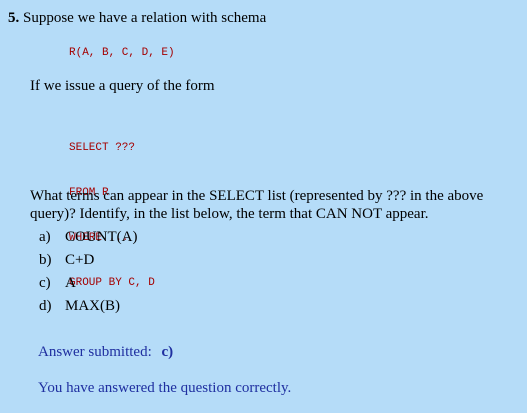 The image size is (527, 413). Describe the element at coordinates (45, 237) in the screenshot. I see `choice-label: a)` at that location.